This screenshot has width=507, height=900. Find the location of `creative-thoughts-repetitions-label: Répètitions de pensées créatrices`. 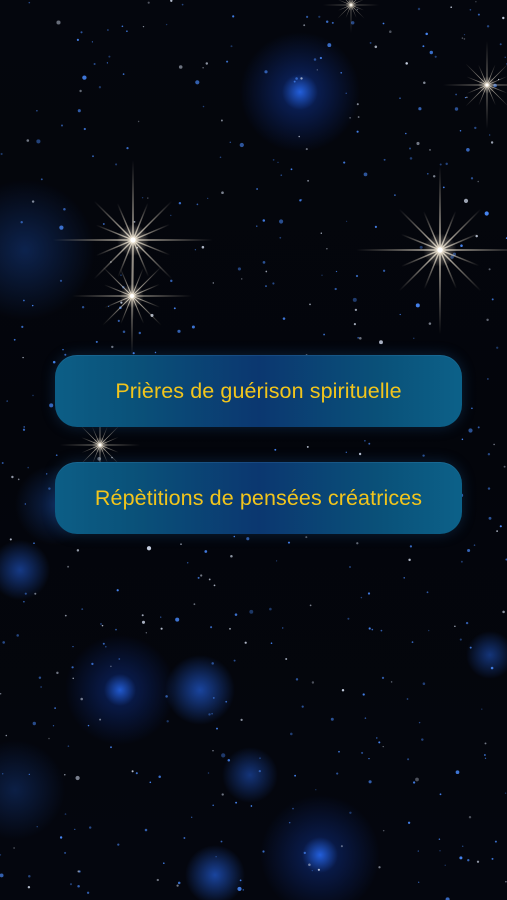

creative-thoughts-repetitions-label: Répètitions de pensées créatrices is located at coordinates (258, 497).